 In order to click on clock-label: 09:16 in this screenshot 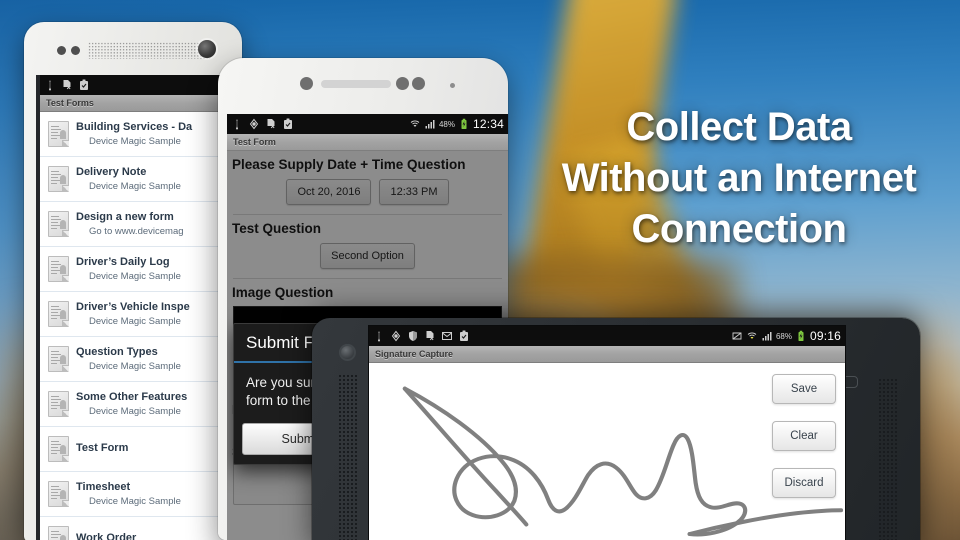, I will do `click(825, 336)`.